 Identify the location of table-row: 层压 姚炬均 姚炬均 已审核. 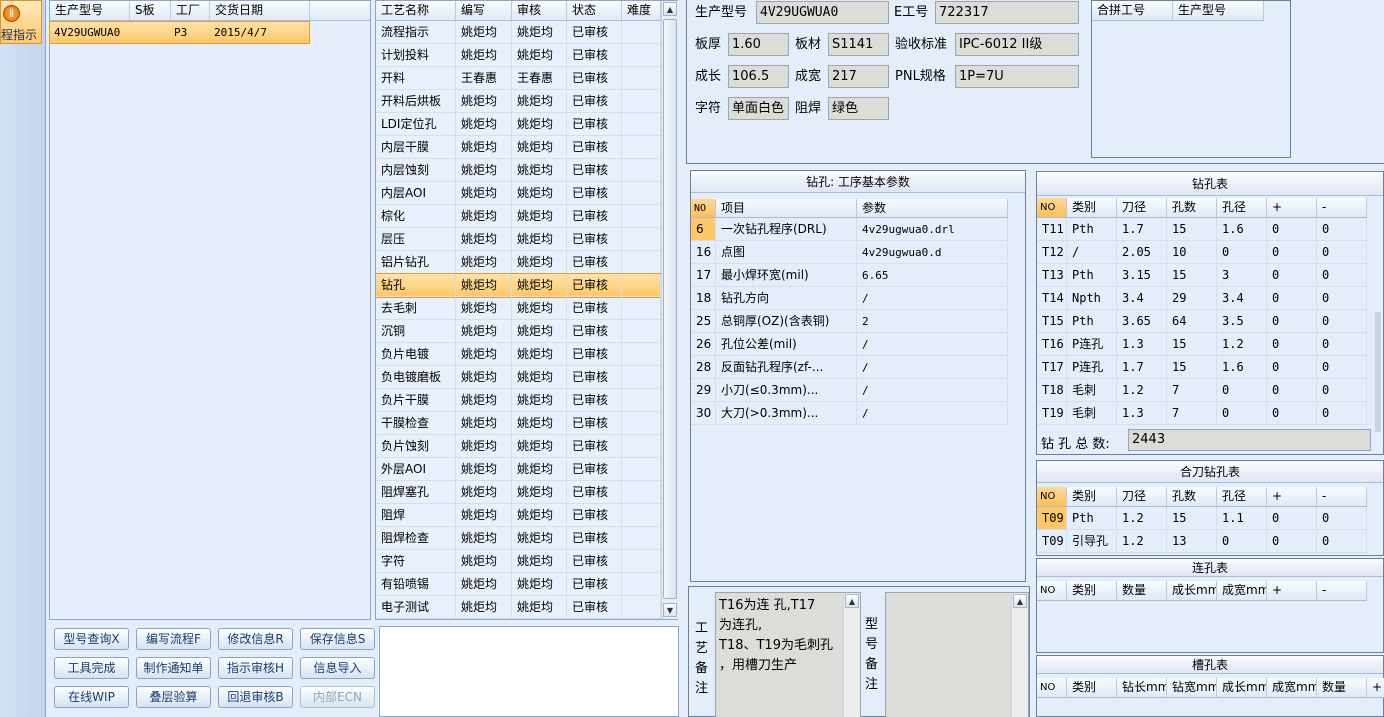
(518, 239).